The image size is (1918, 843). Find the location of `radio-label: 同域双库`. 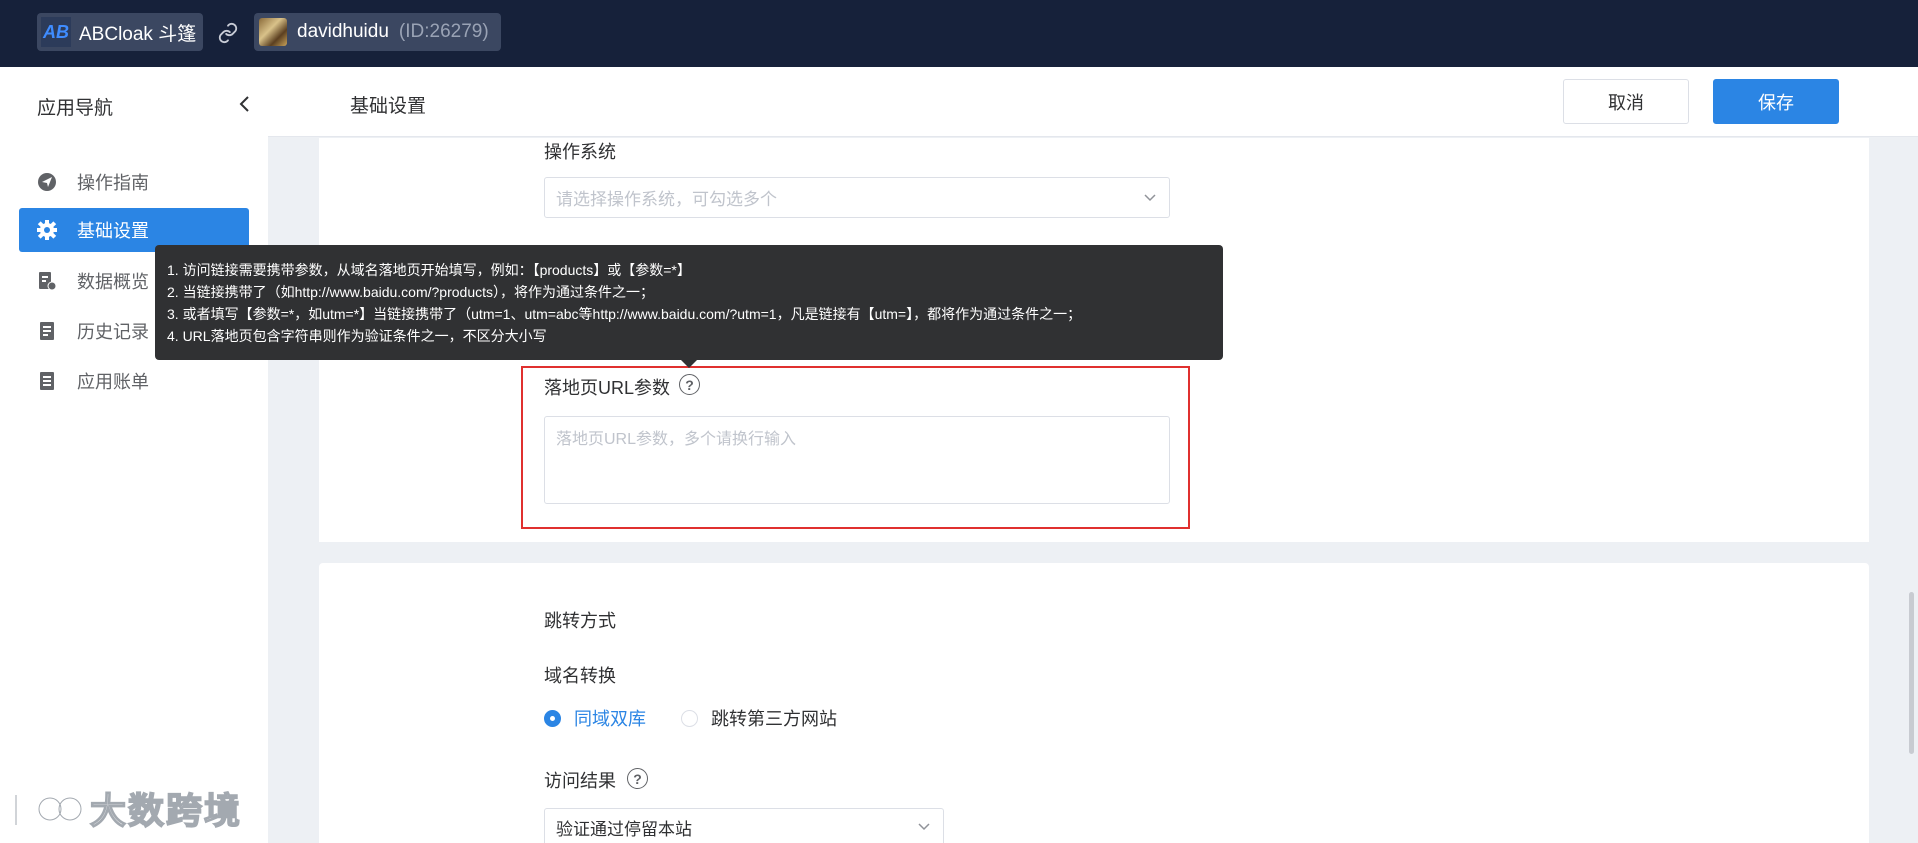

radio-label: 同域双库 is located at coordinates (610, 719).